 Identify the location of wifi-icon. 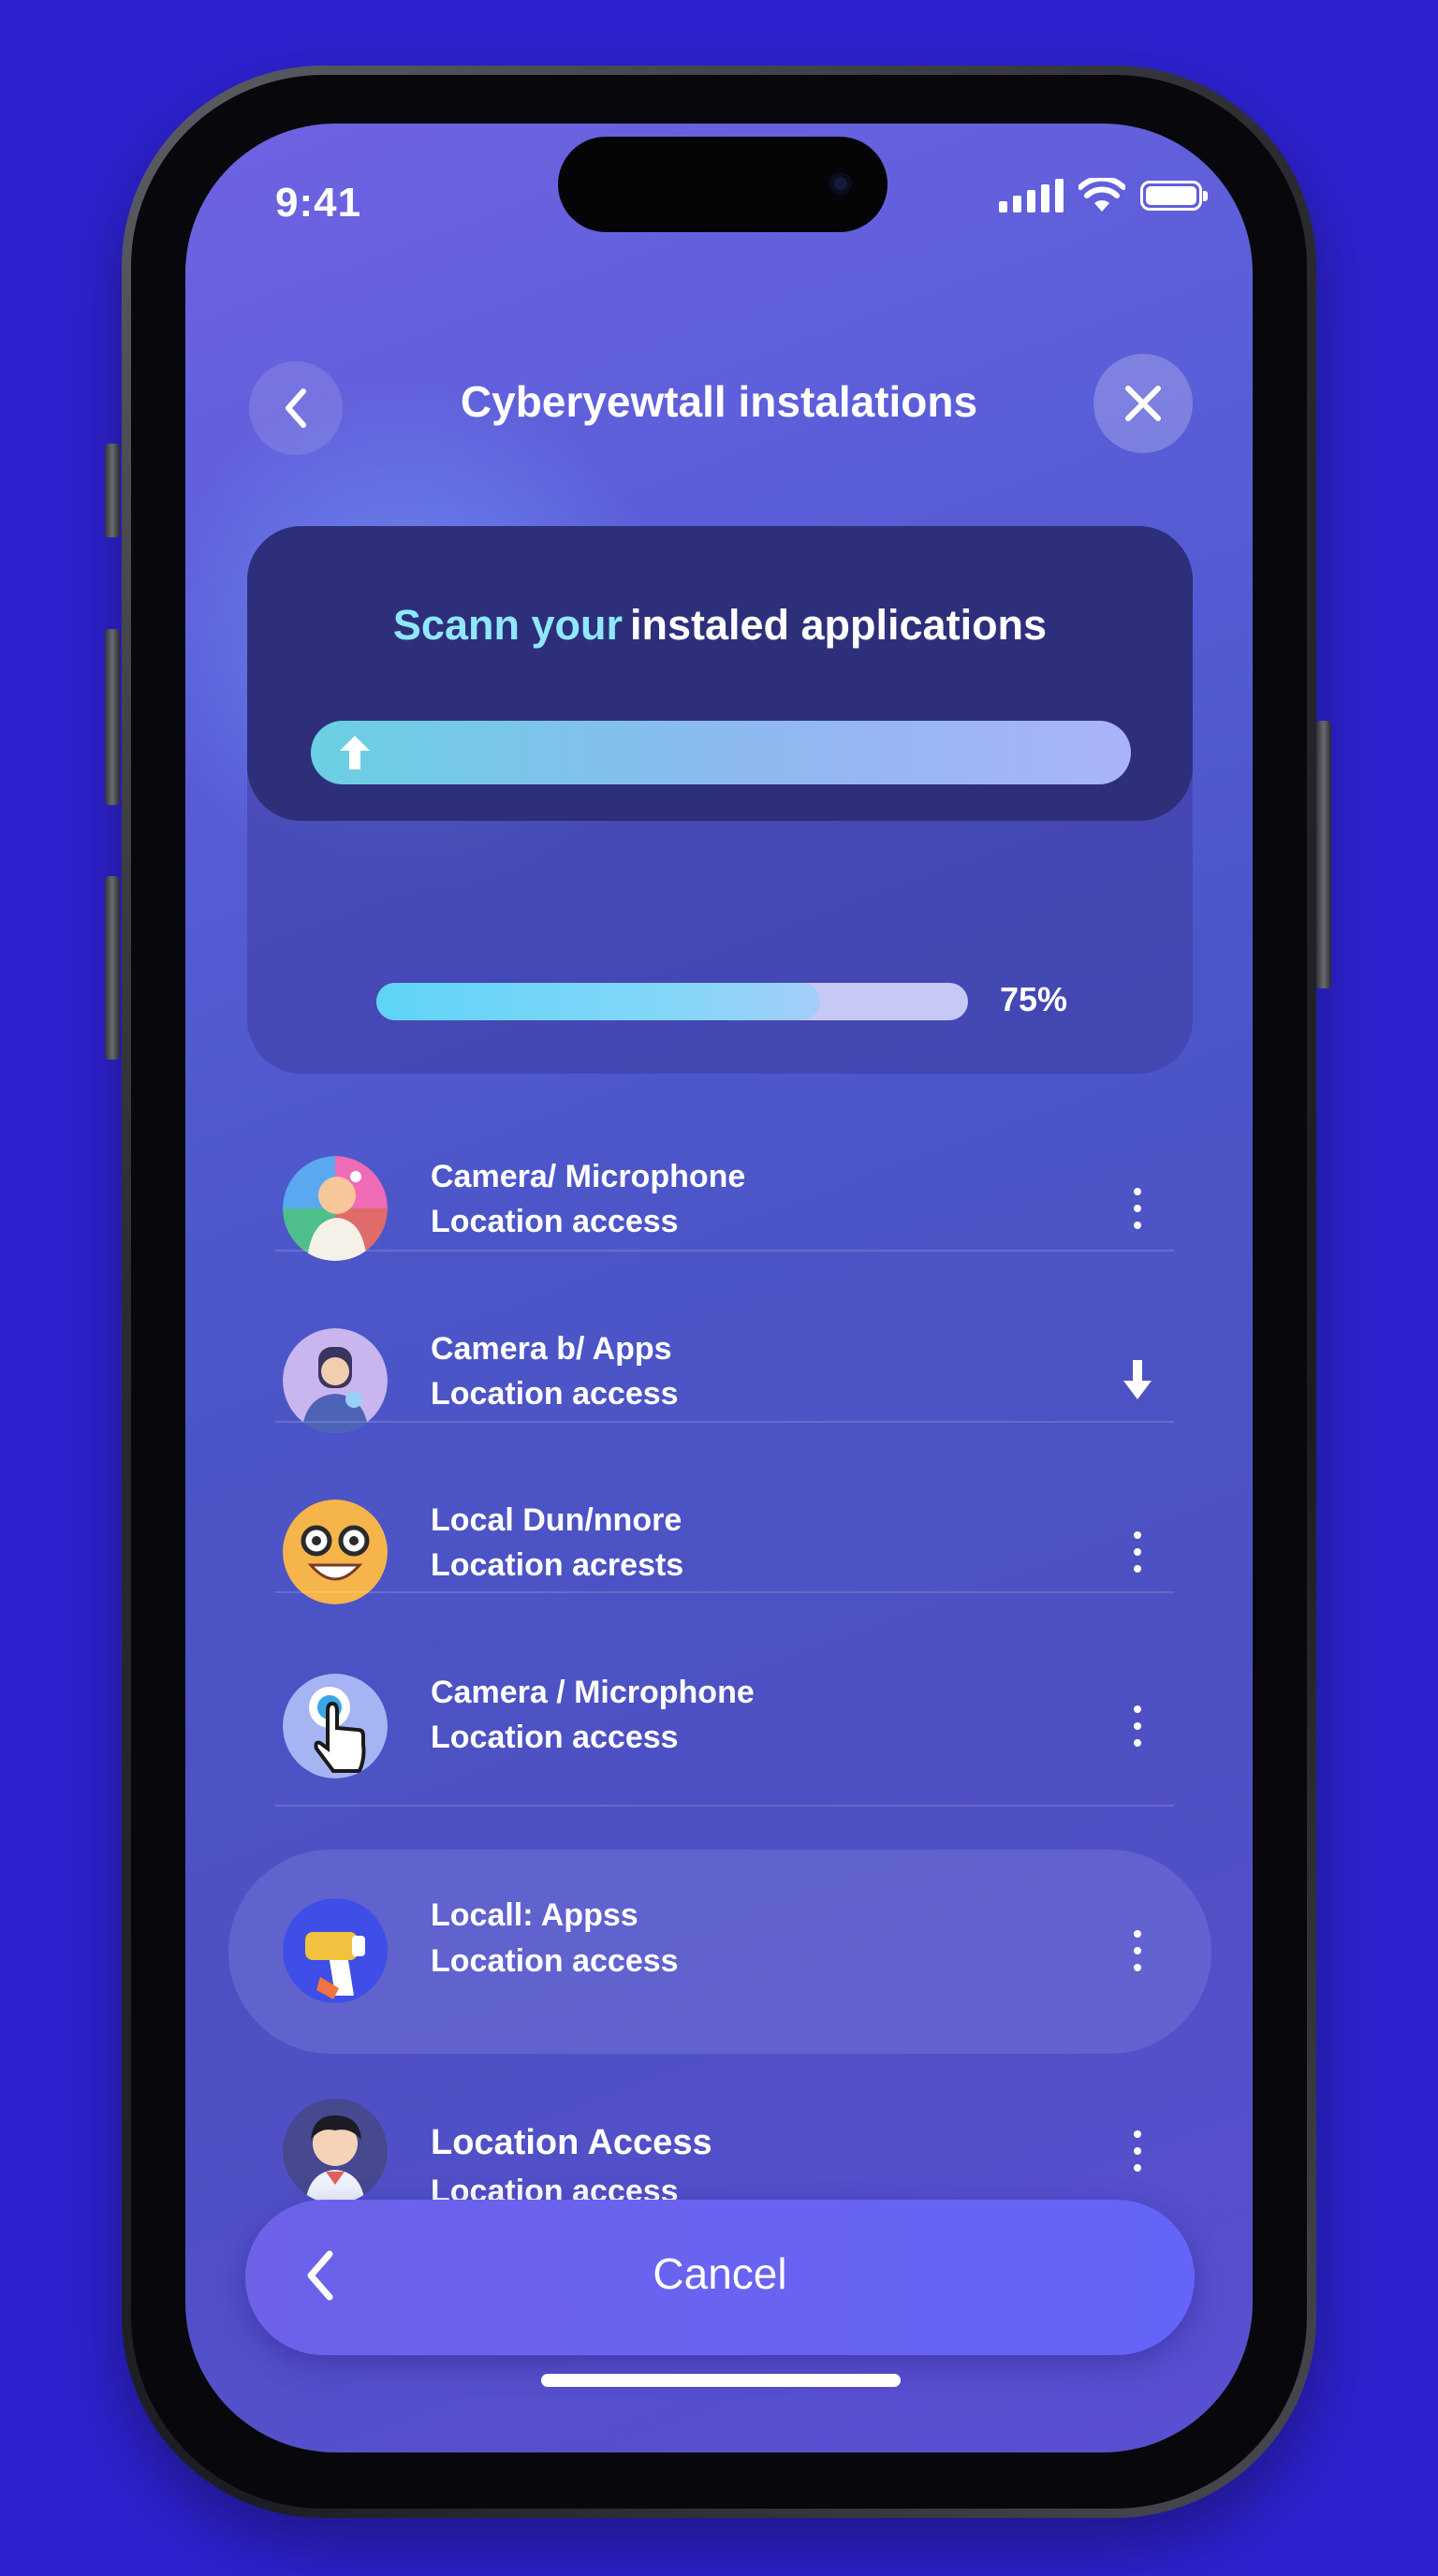
(1101, 195).